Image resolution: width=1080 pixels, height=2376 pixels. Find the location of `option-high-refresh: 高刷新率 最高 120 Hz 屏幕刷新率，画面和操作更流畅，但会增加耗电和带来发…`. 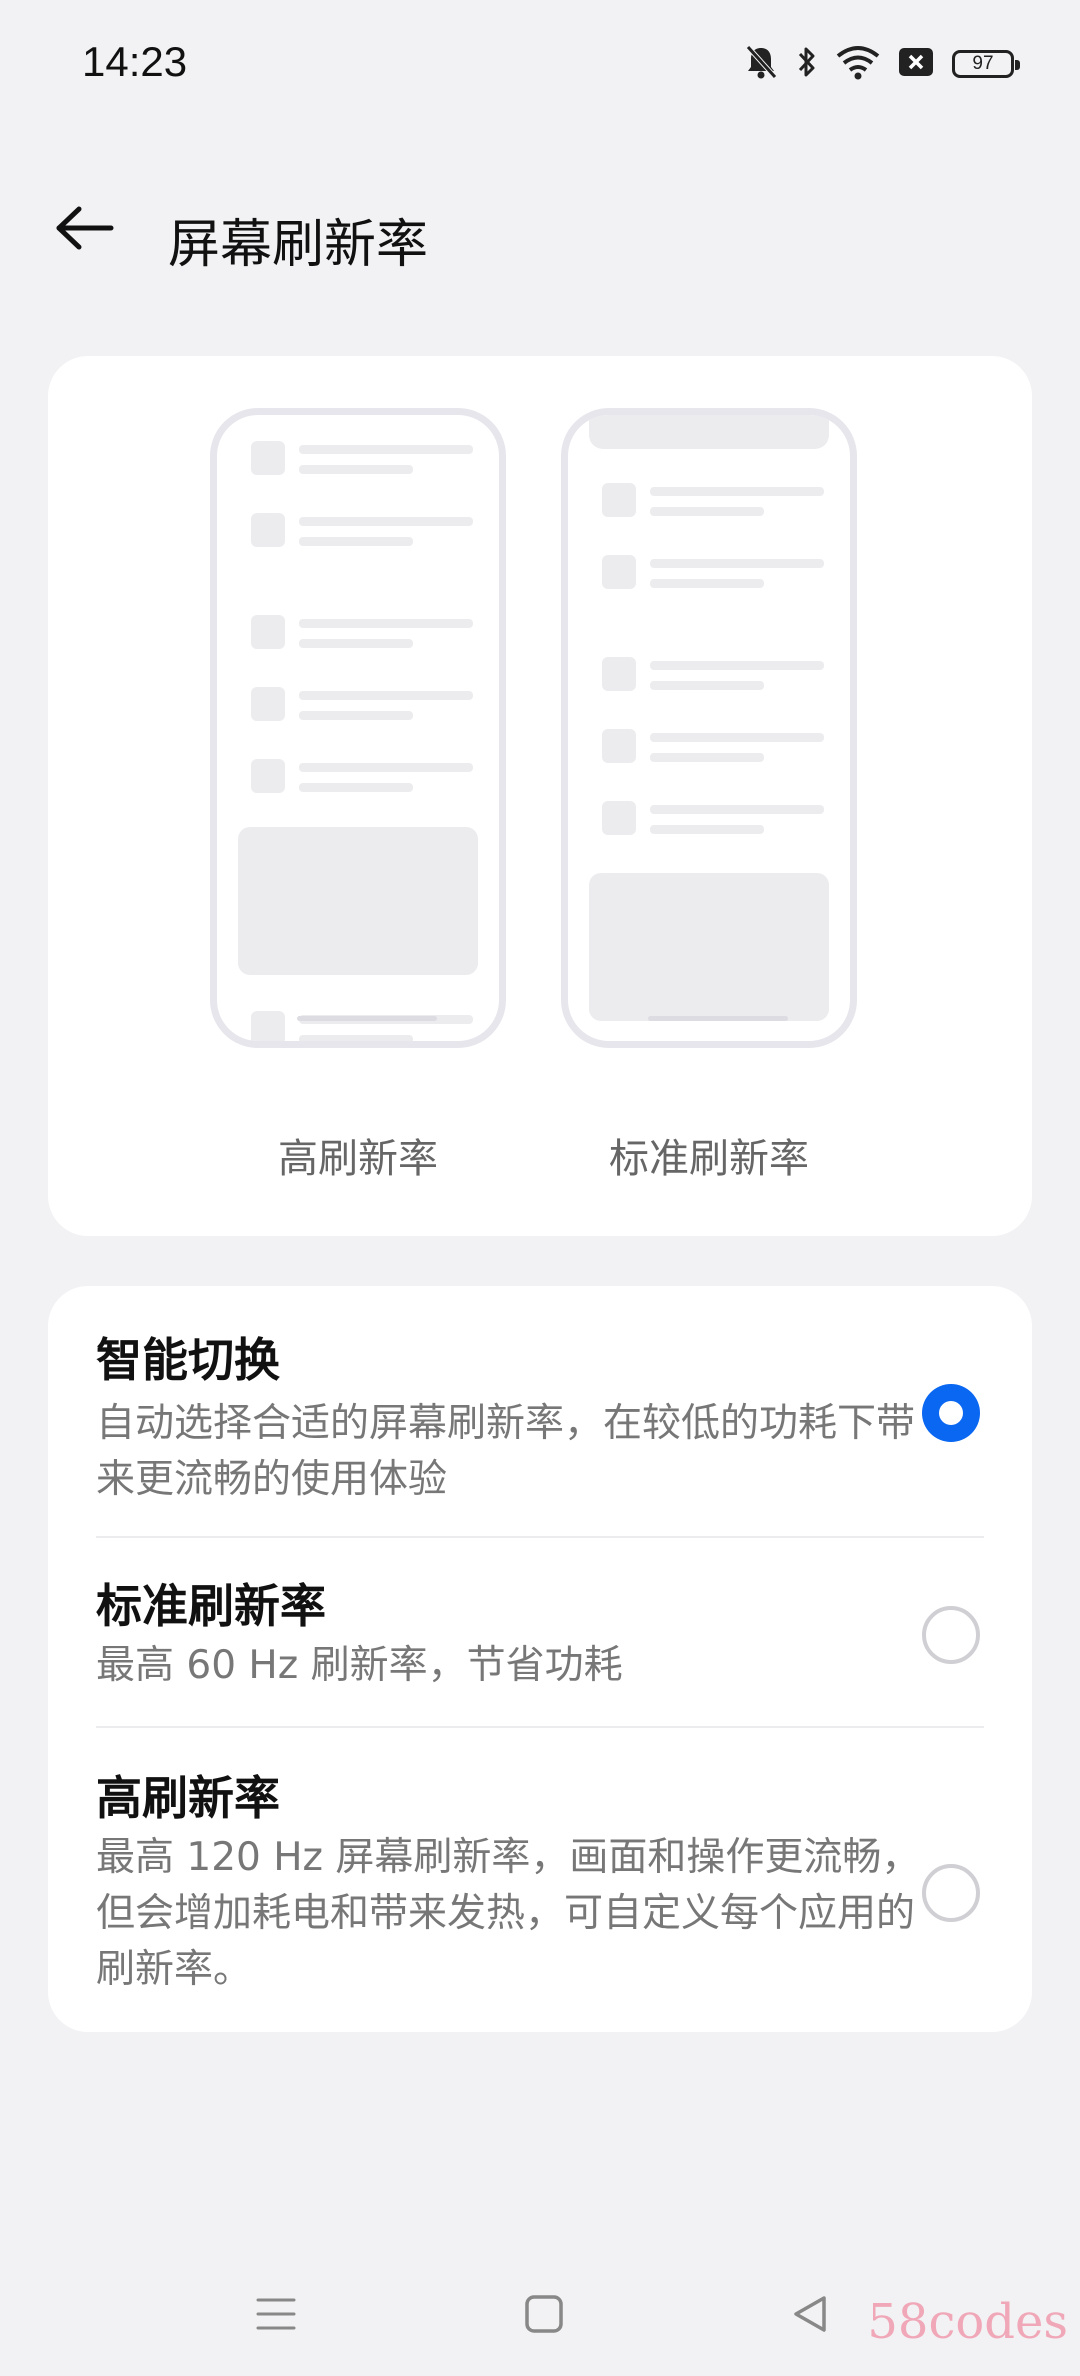

option-high-refresh: 高刷新率 最高 120 Hz 屏幕刷新率，画面和操作更流畅，但会增加耗电和带来发… is located at coordinates (540, 1880).